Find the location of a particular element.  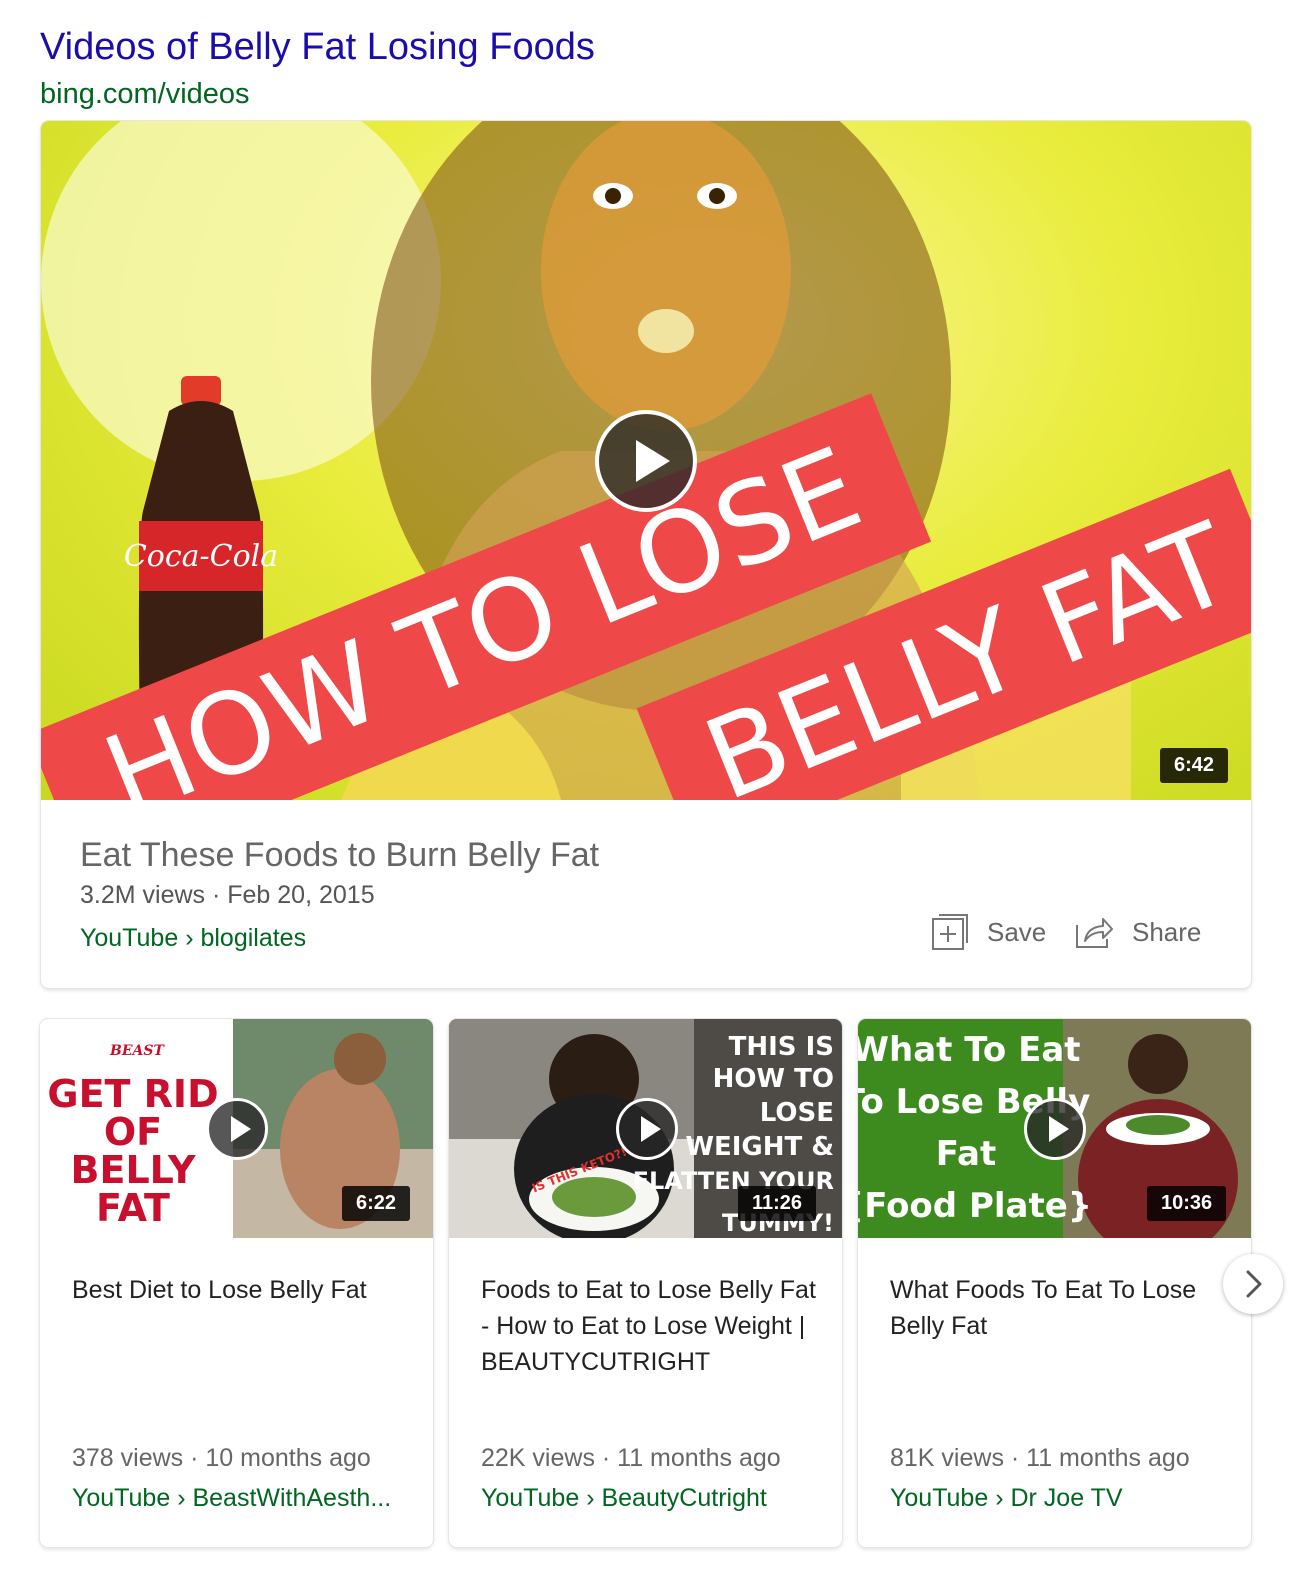

search-result-url: bing.com/videos is located at coordinates (145, 94).